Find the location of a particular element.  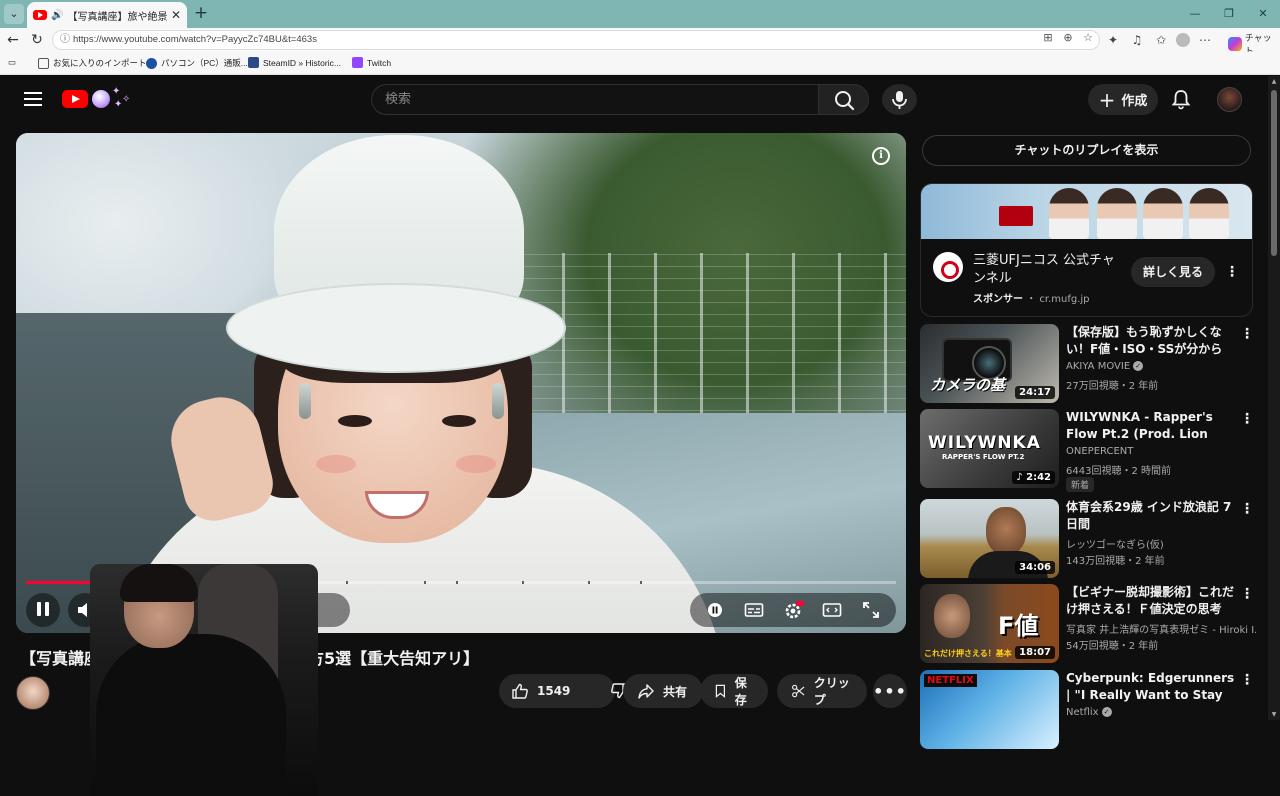

bookmark-item-twitch: Twitch is located at coordinates (371, 62).